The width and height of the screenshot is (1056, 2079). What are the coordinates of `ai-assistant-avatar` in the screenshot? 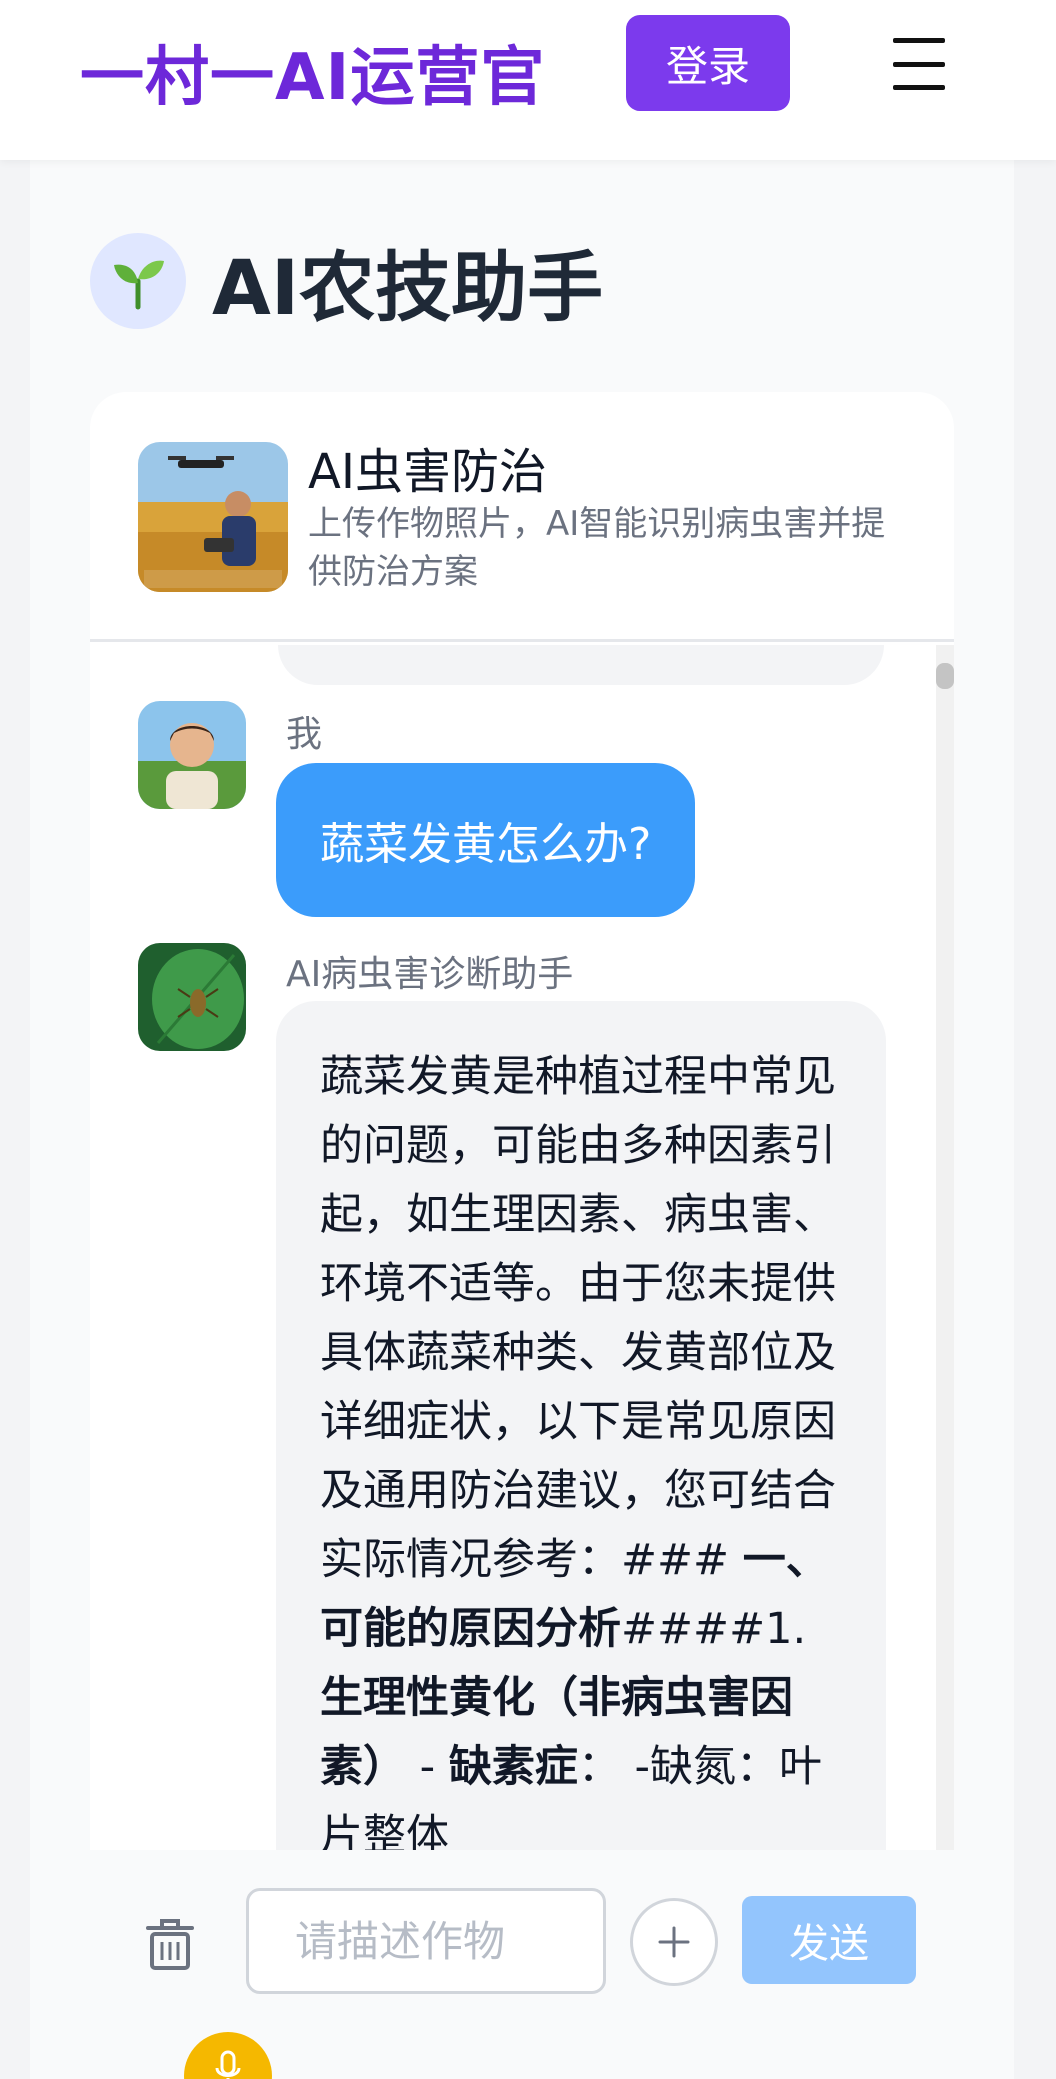 It's located at (192, 997).